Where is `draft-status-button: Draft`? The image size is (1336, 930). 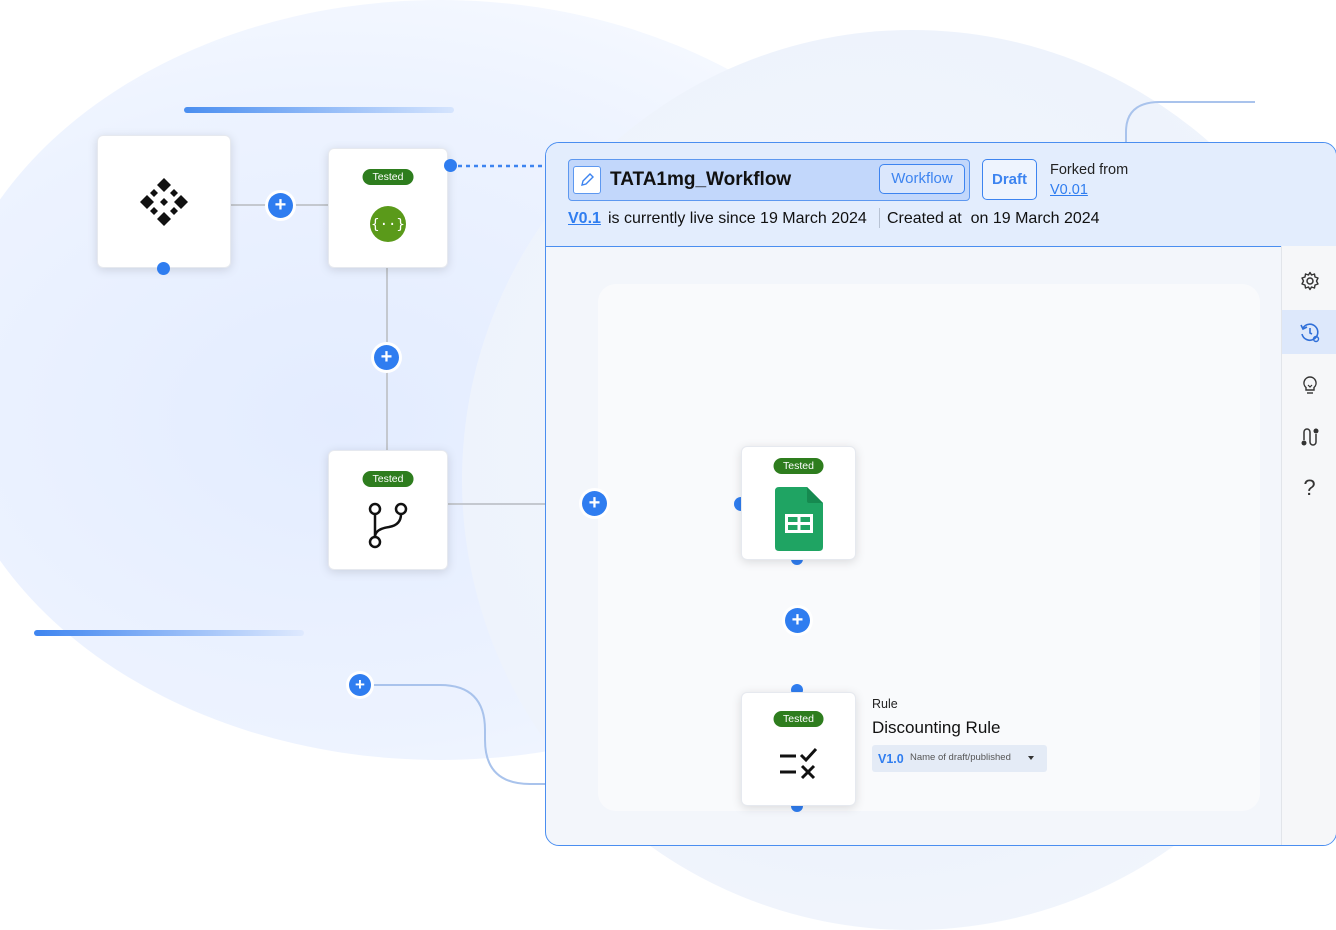
draft-status-button: Draft is located at coordinates (1009, 179).